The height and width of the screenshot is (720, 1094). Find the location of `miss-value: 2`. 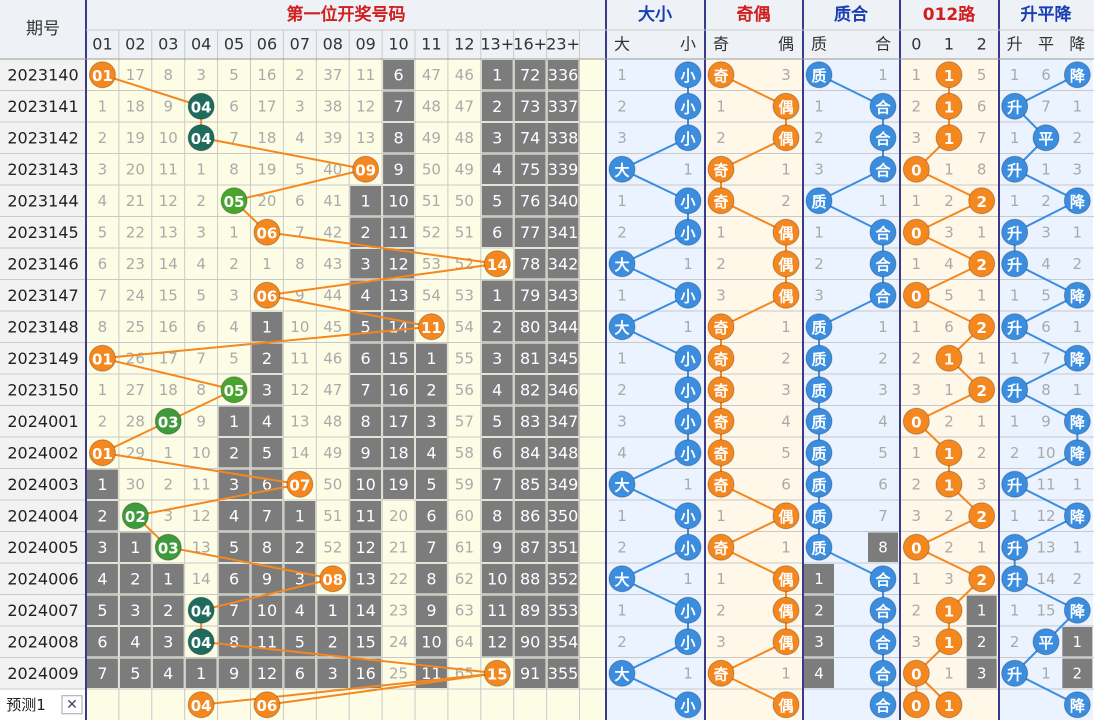

miss-value: 2 is located at coordinates (168, 484).